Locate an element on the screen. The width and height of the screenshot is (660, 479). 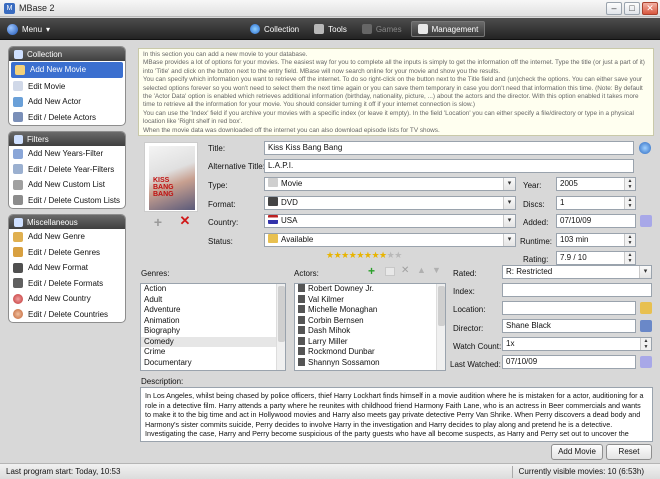
browse-folder-icon is located at coordinates (646, 308).